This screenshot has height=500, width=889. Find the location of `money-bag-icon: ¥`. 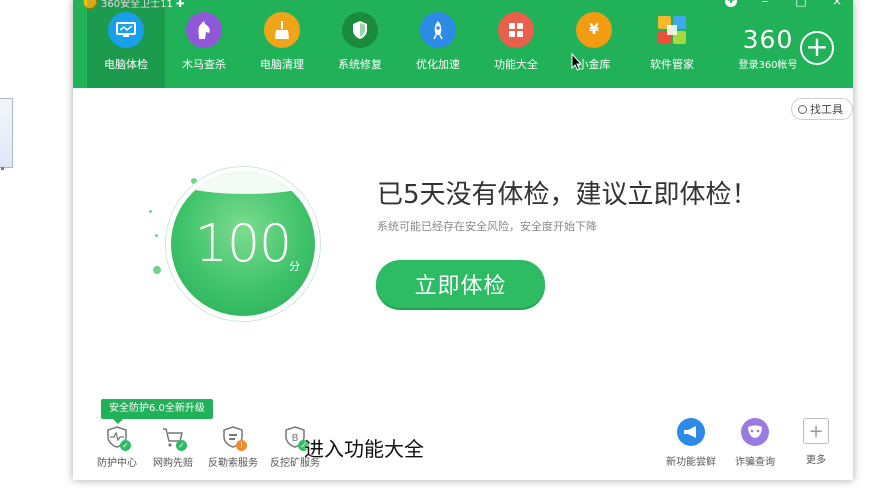

money-bag-icon: ¥ is located at coordinates (594, 30).